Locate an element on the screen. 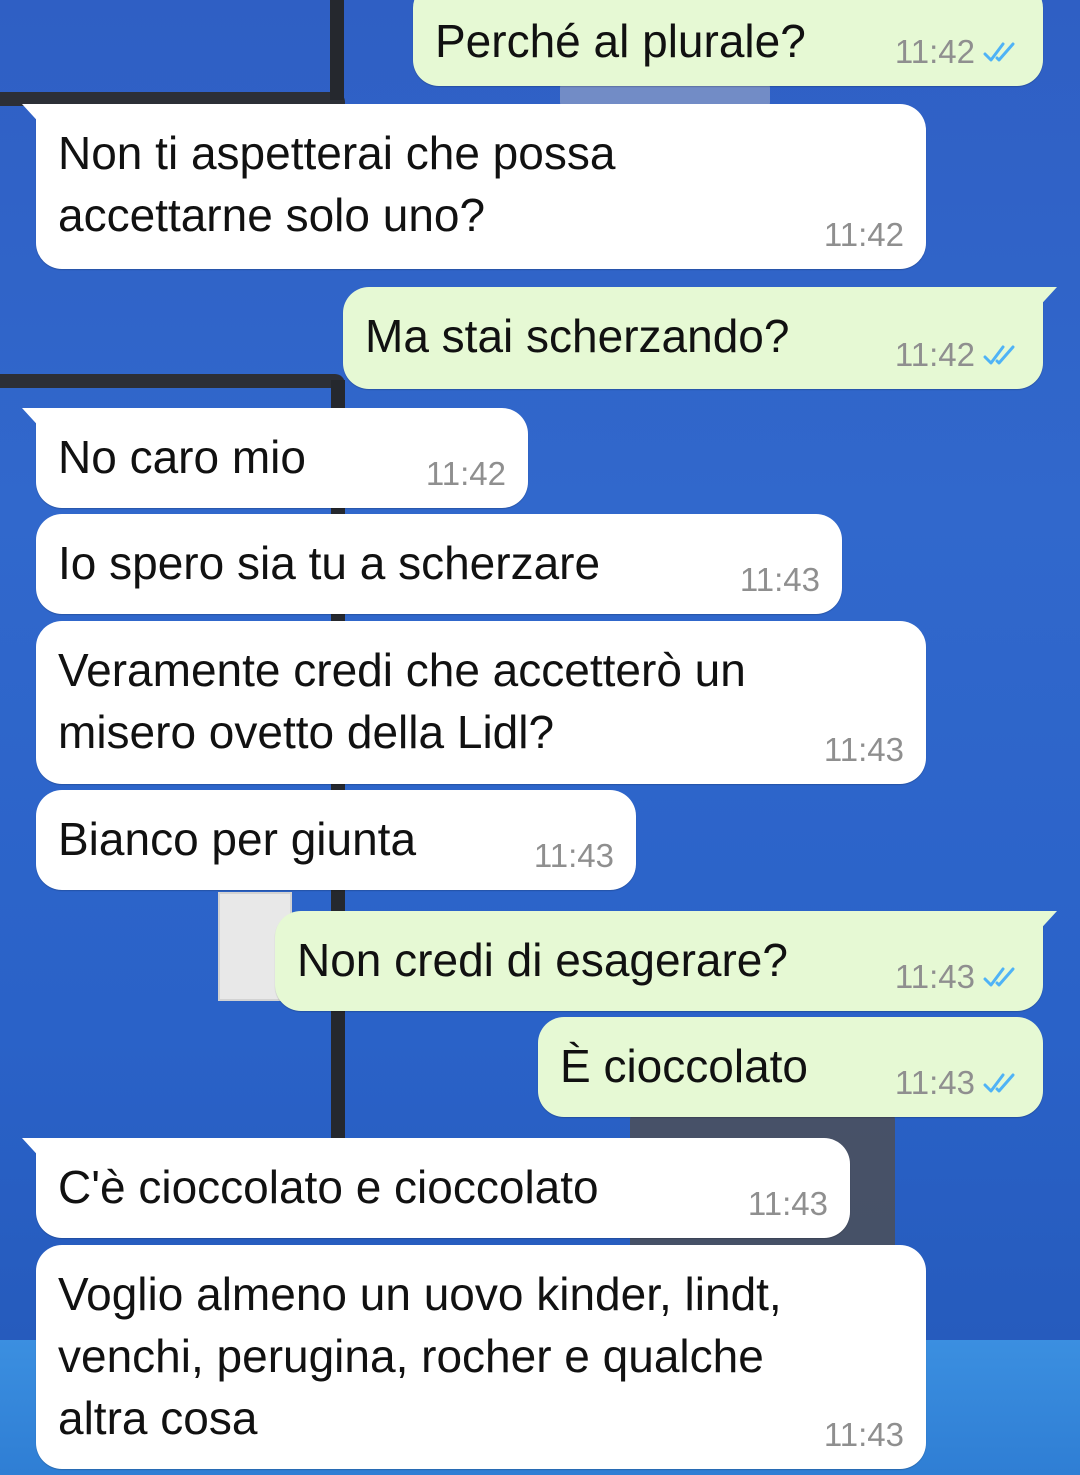  message-bubble-incoming: Io spero sia tu a scherzare 11:43 is located at coordinates (439, 564).